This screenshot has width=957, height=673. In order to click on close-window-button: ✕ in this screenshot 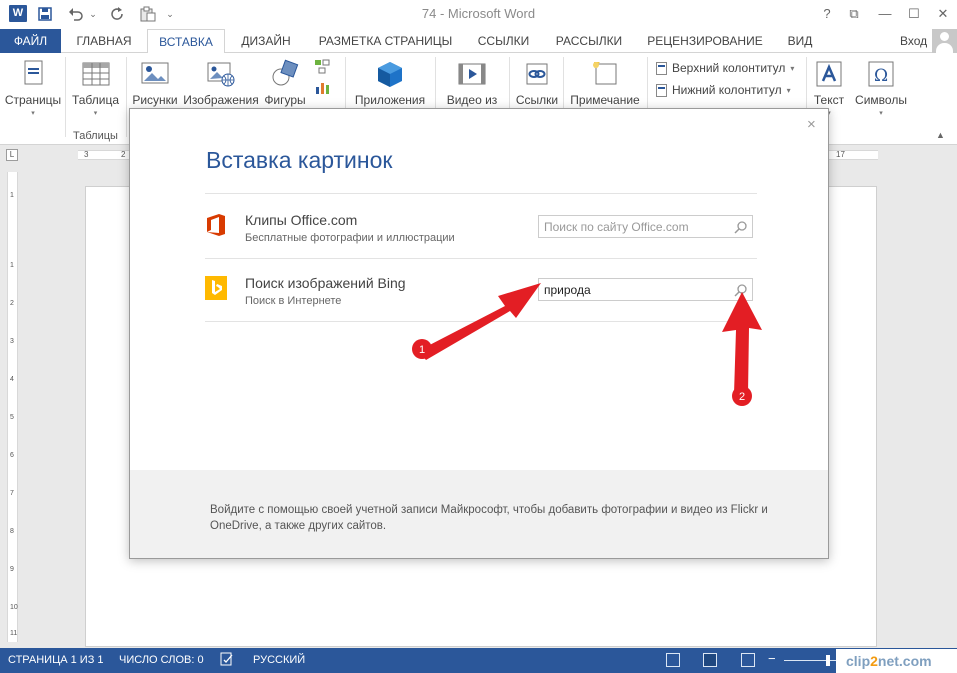, I will do `click(943, 14)`.